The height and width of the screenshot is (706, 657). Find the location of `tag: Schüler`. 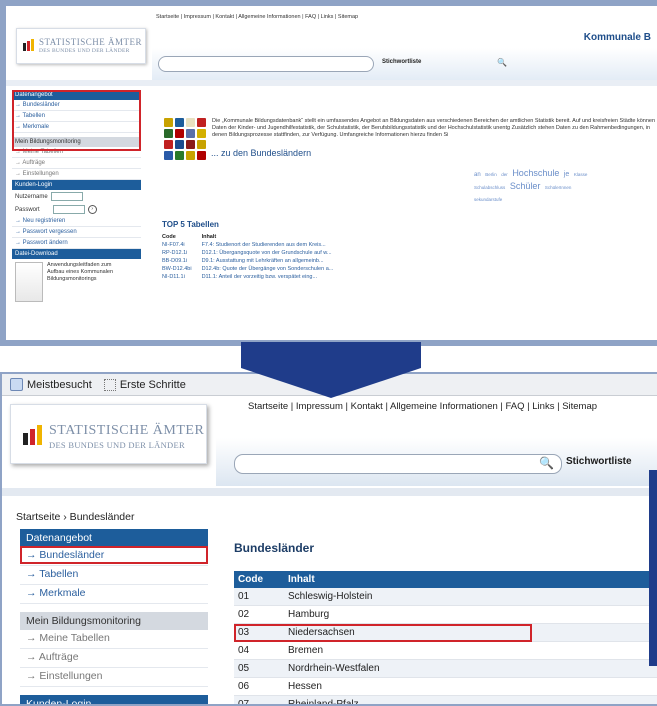

tag: Schüler is located at coordinates (525, 186).